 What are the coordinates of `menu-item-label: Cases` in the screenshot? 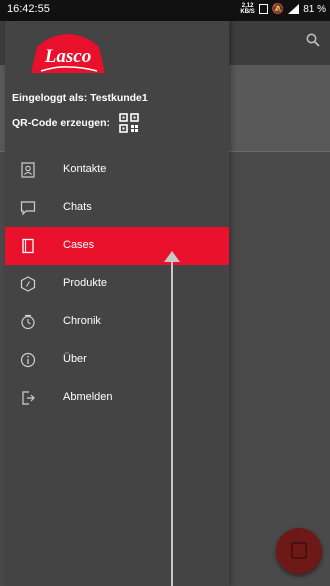 It's located at (79, 245).